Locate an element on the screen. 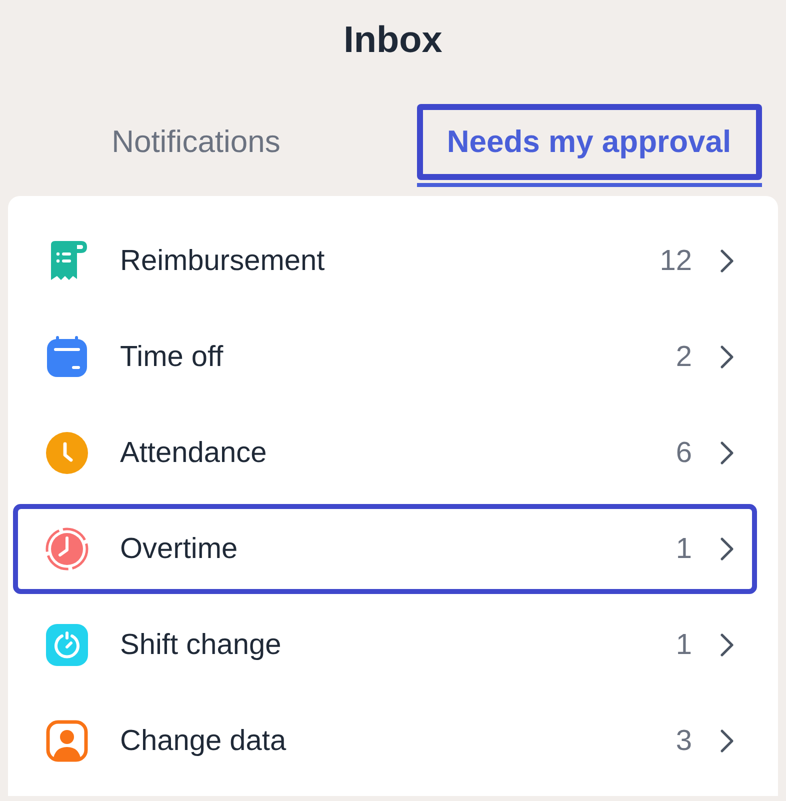 The image size is (786, 801). list-item: Attendance 6 is located at coordinates (385, 453).